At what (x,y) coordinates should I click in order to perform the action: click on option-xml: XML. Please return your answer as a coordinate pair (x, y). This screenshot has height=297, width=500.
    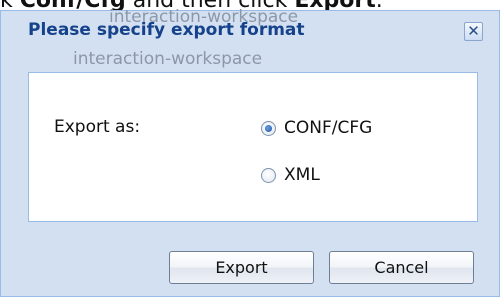
    Looking at the image, I should click on (290, 175).